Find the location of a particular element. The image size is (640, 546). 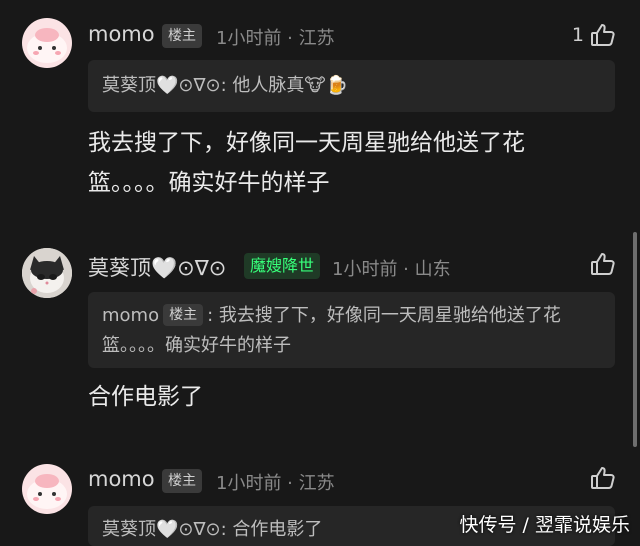

like-button: 1 is located at coordinates (594, 35).